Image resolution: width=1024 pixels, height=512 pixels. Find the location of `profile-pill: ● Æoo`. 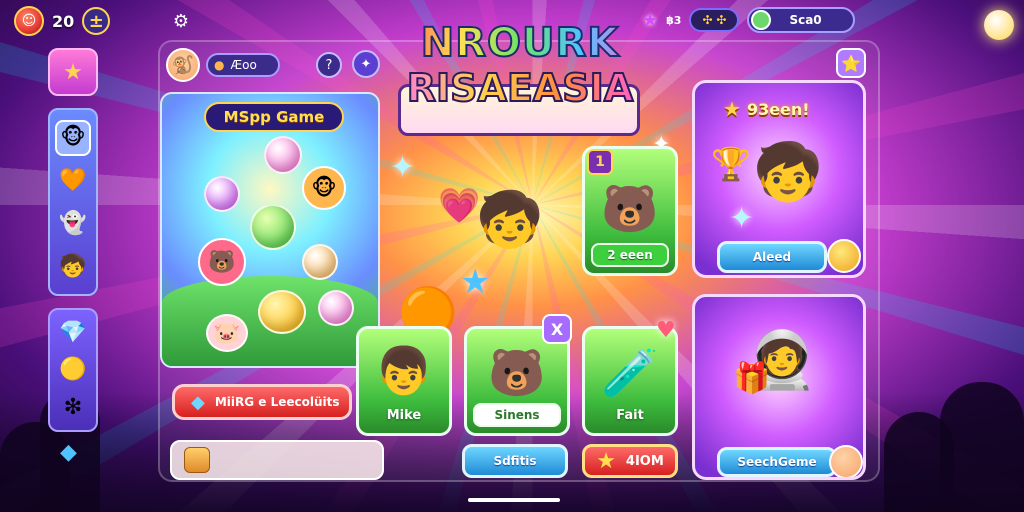

profile-pill: ● Æoo is located at coordinates (243, 65).